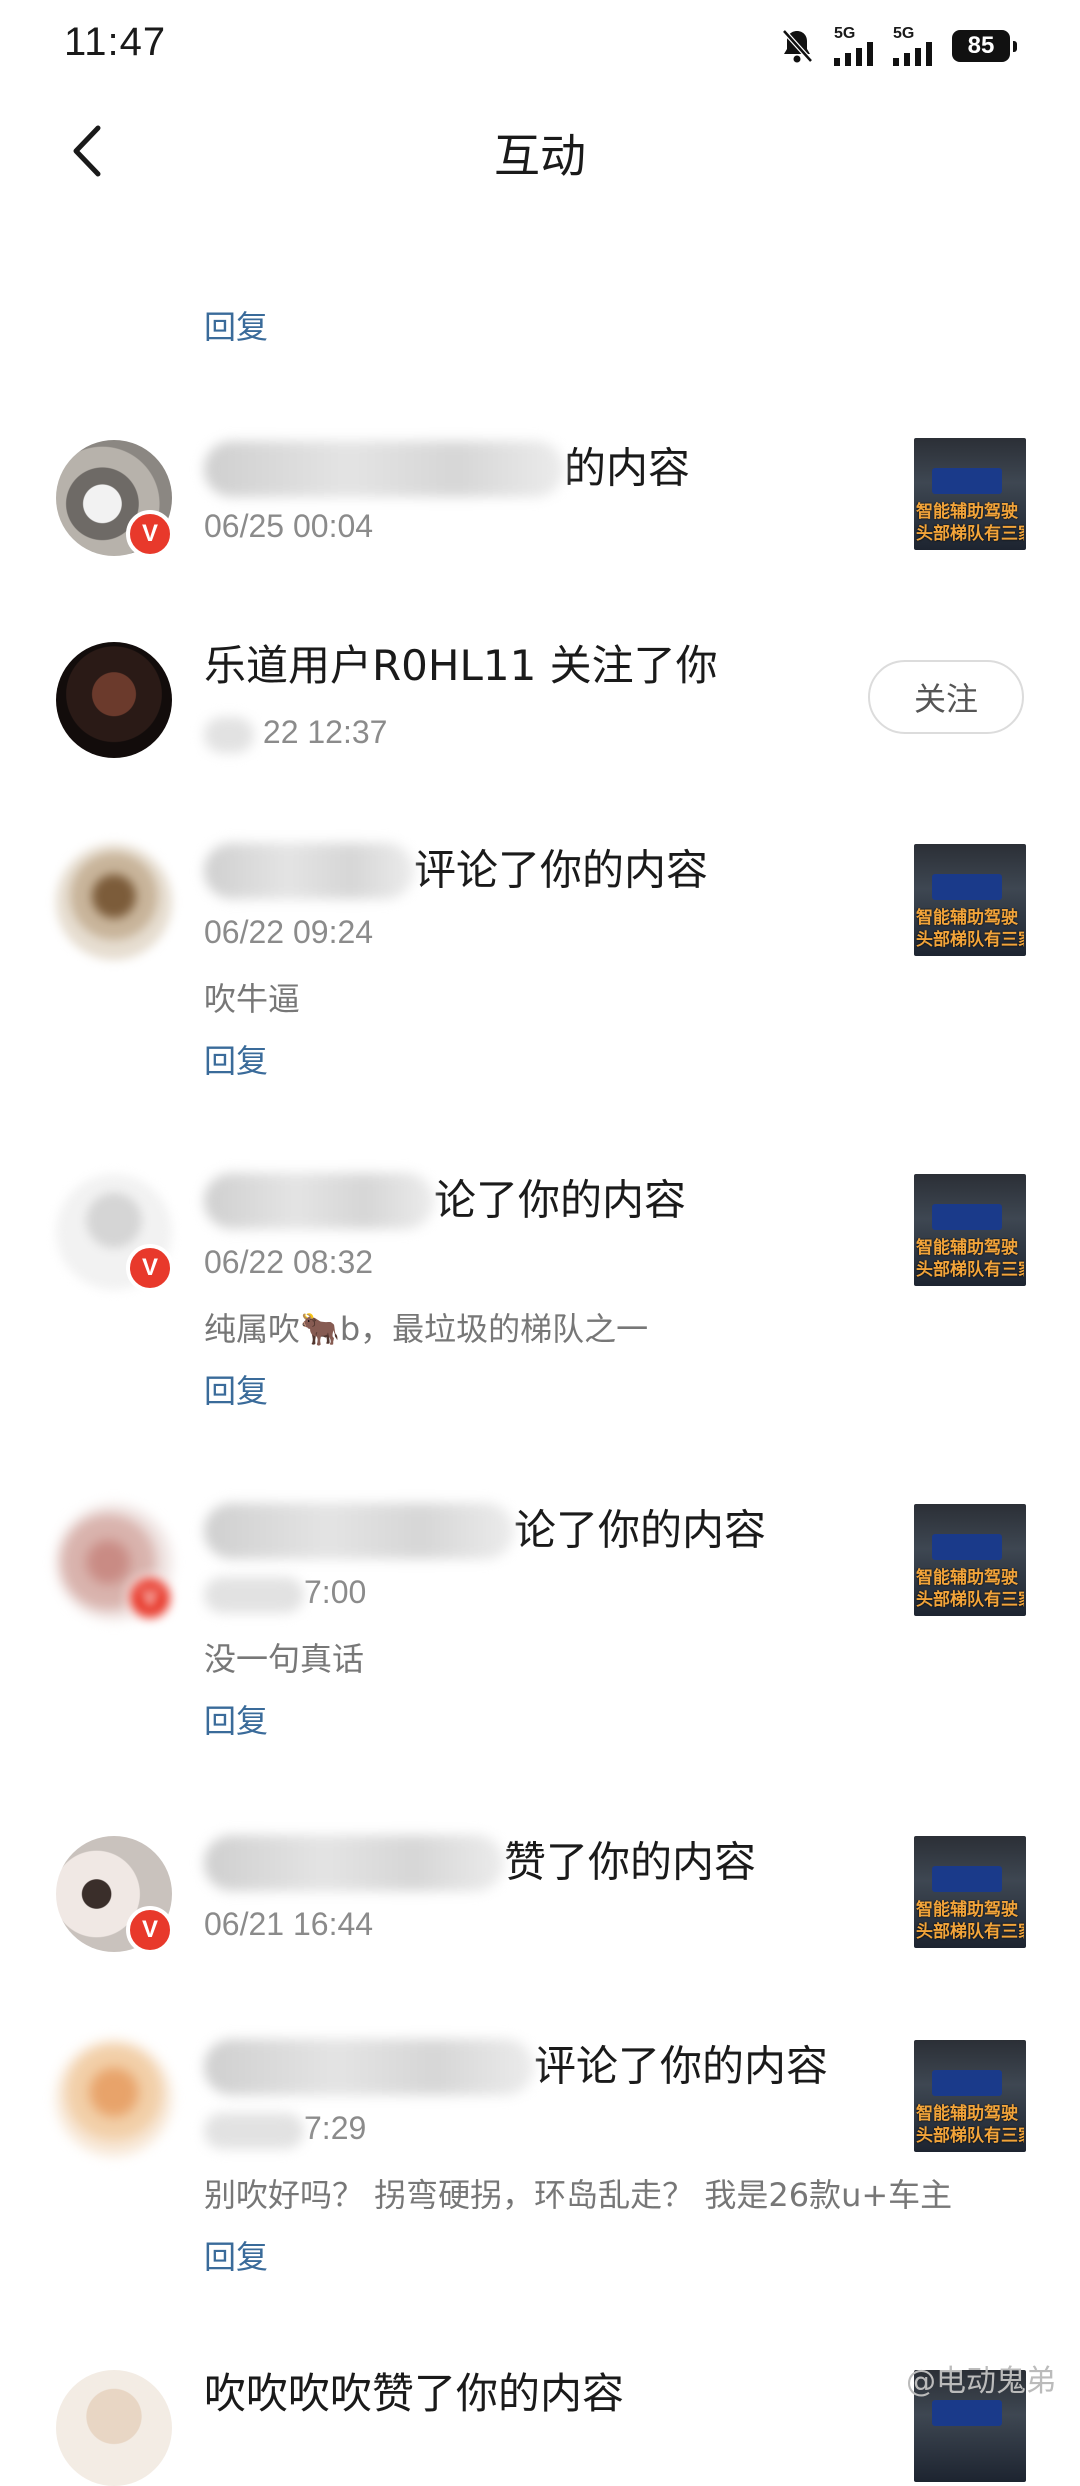 The width and height of the screenshot is (1080, 2486). What do you see at coordinates (630, 1862) in the screenshot?
I see `notification-text: 赞了你的内容` at bounding box center [630, 1862].